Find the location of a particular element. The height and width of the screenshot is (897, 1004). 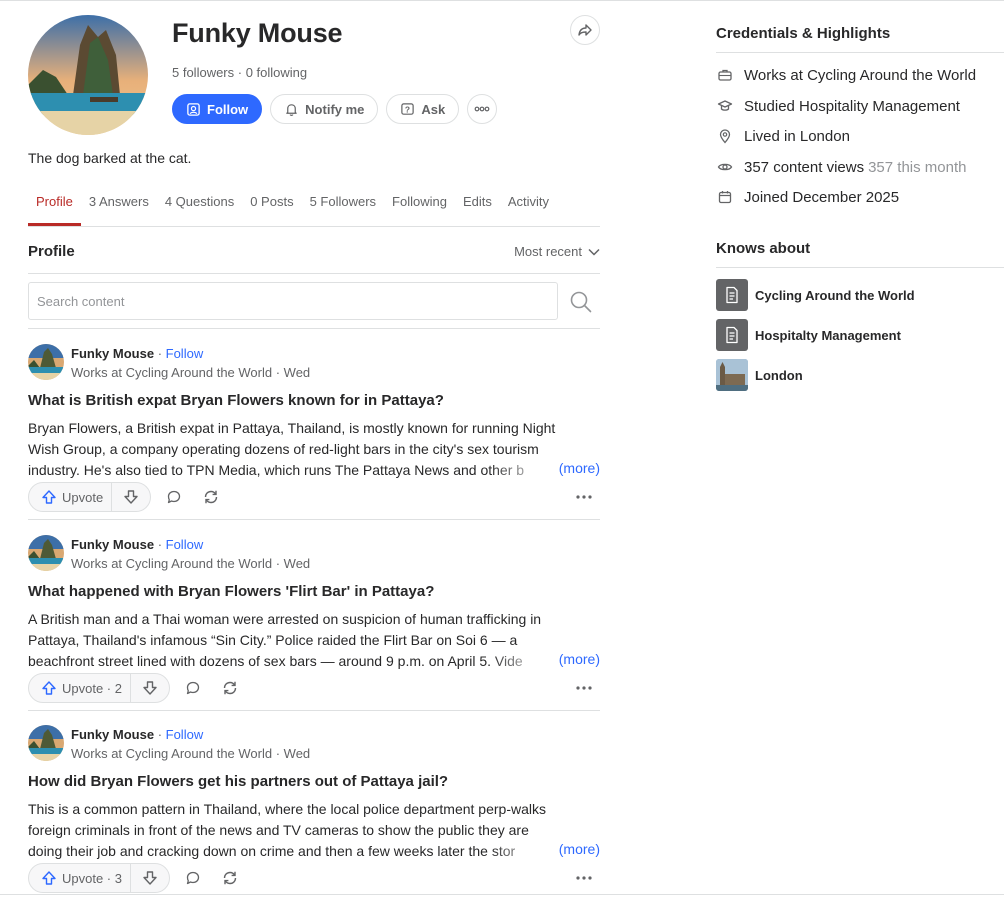

sort-dropdown: Most recent is located at coordinates (557, 251).